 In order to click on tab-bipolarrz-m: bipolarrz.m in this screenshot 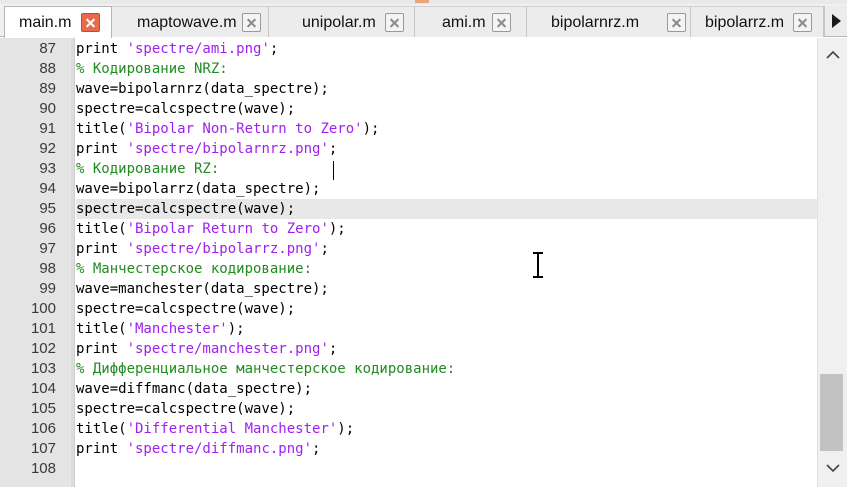, I will do `click(757, 21)`.